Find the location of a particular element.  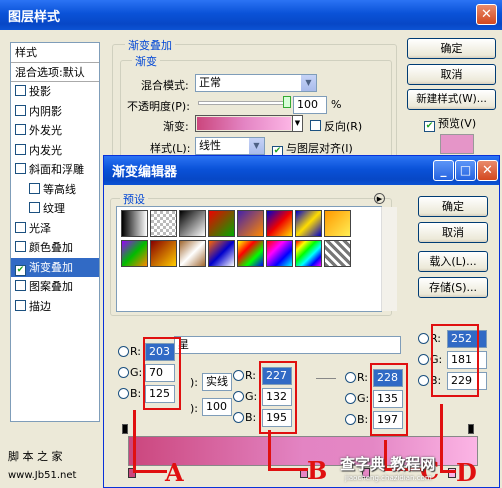

opacity-stop-right is located at coordinates (471, 429).